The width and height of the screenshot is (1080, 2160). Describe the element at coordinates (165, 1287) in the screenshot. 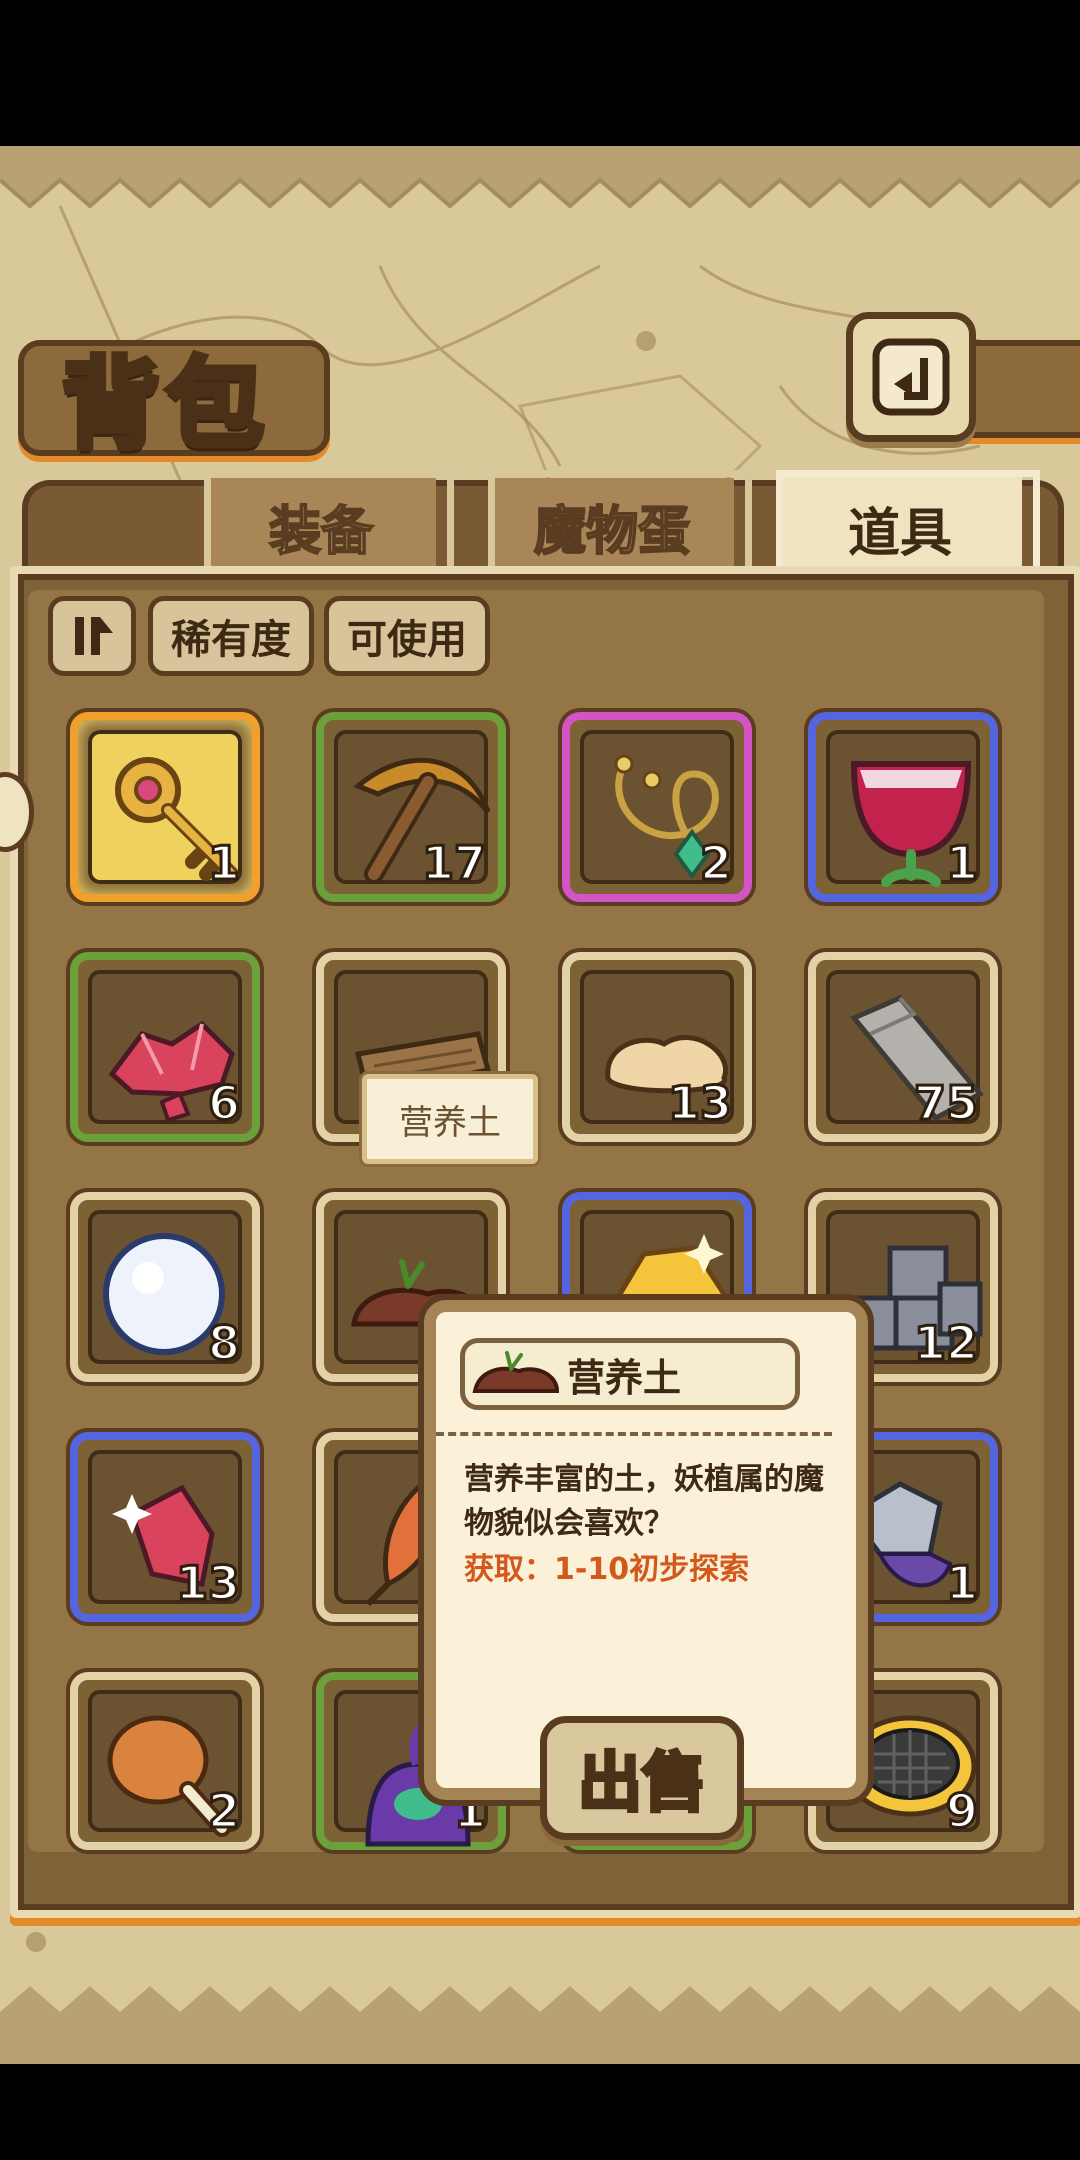

I see `item-slot-snowball: 8` at that location.